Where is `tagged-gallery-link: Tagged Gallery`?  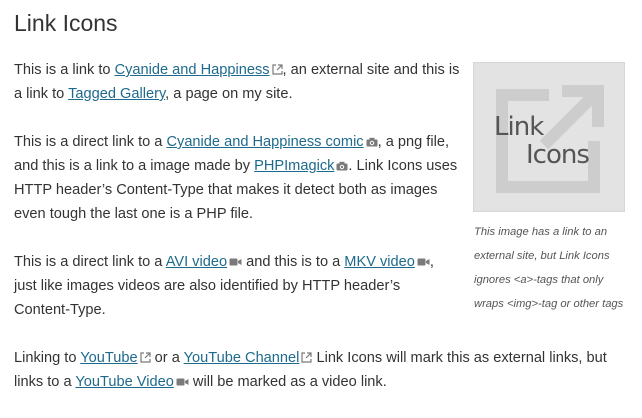
tagged-gallery-link: Tagged Gallery is located at coordinates (116, 94).